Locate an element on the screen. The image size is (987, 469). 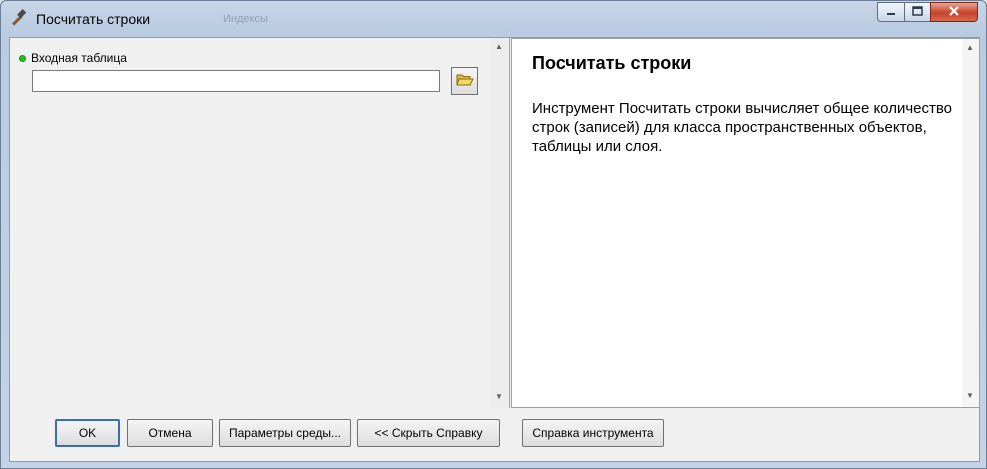
open-folder-icon is located at coordinates (464, 81).